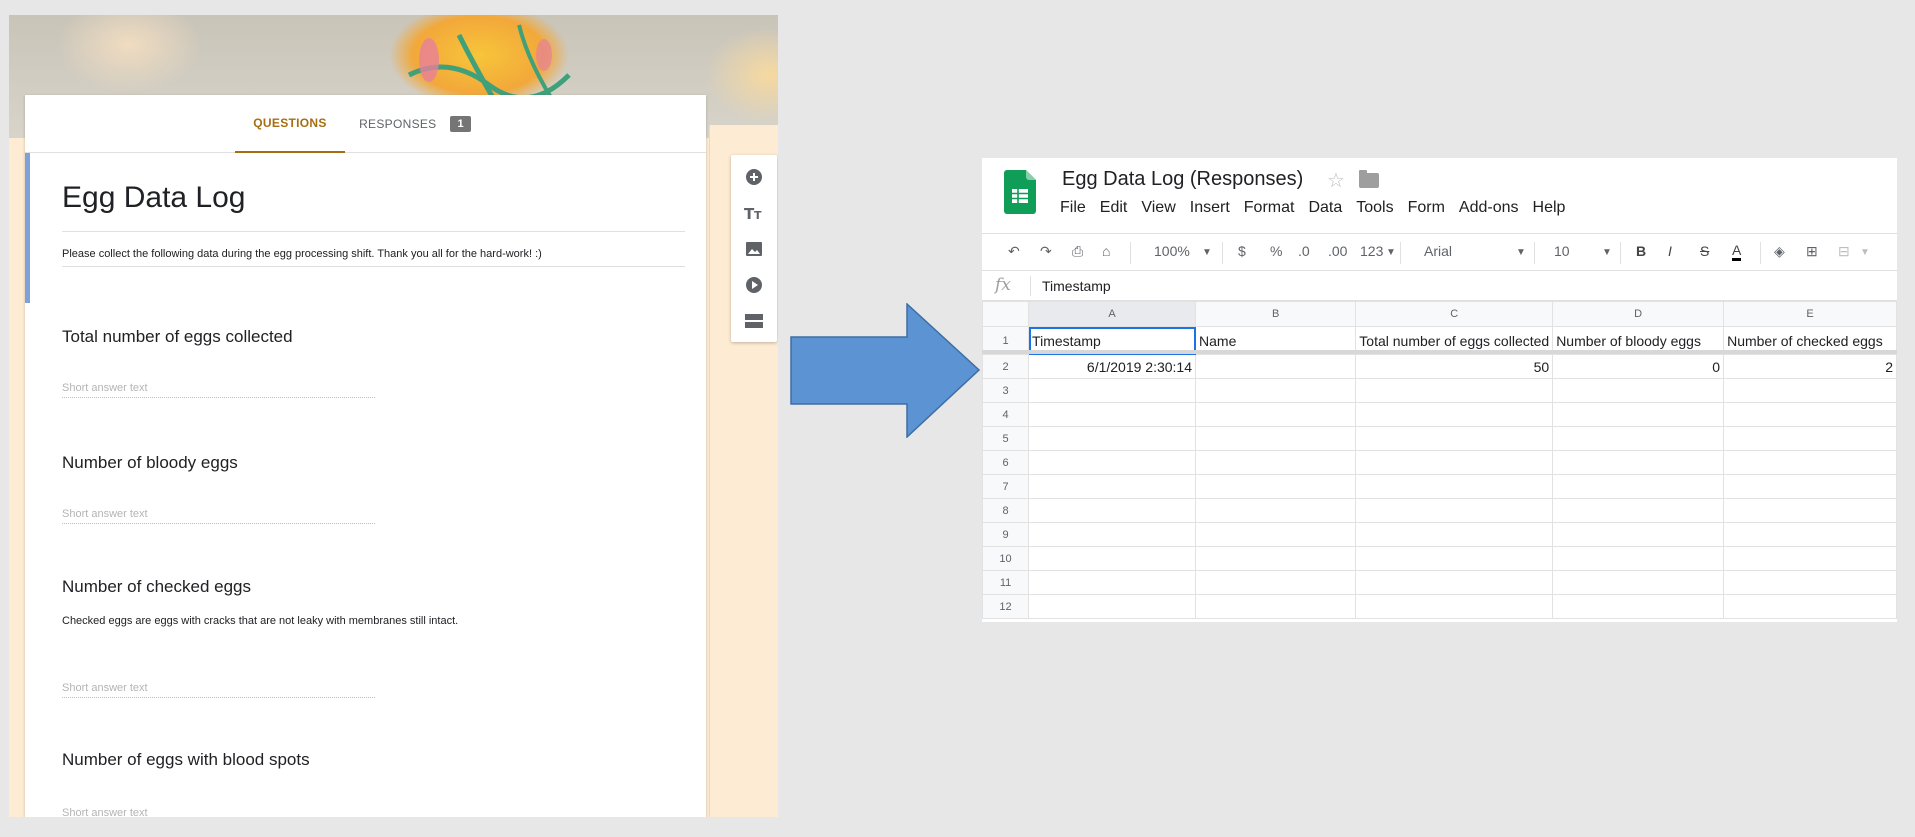  What do you see at coordinates (1172, 251) in the screenshot?
I see `zoom-select: 100%` at bounding box center [1172, 251].